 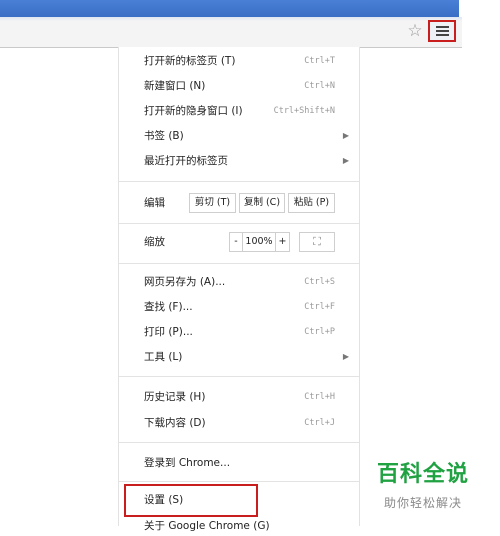 What do you see at coordinates (190, 61) in the screenshot?
I see `menu-item-label: 打开新的标签页 (T)` at bounding box center [190, 61].